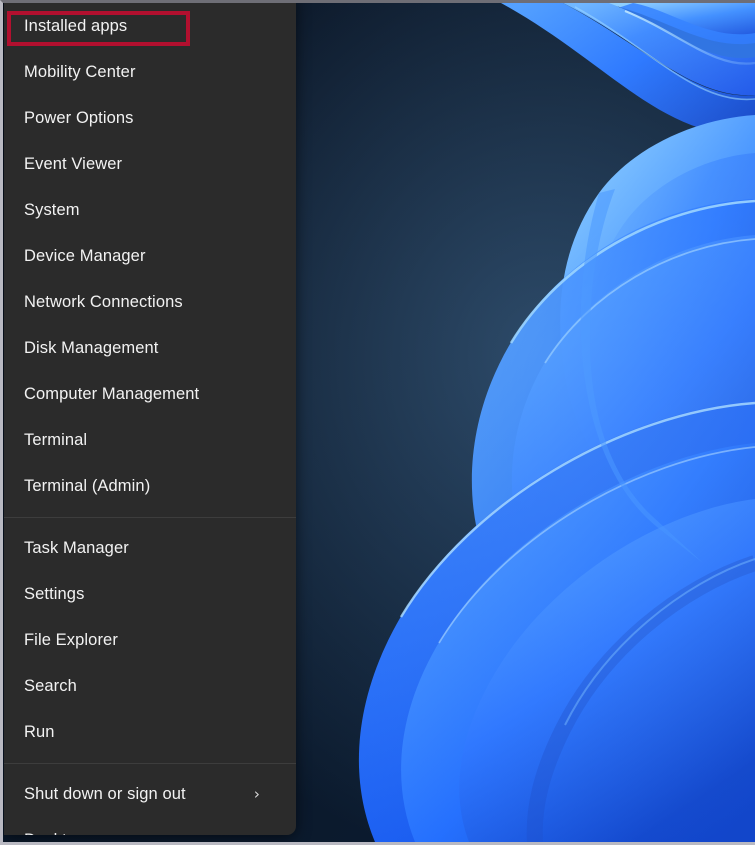  What do you see at coordinates (52, 210) in the screenshot?
I see `menu-item-label: System` at bounding box center [52, 210].